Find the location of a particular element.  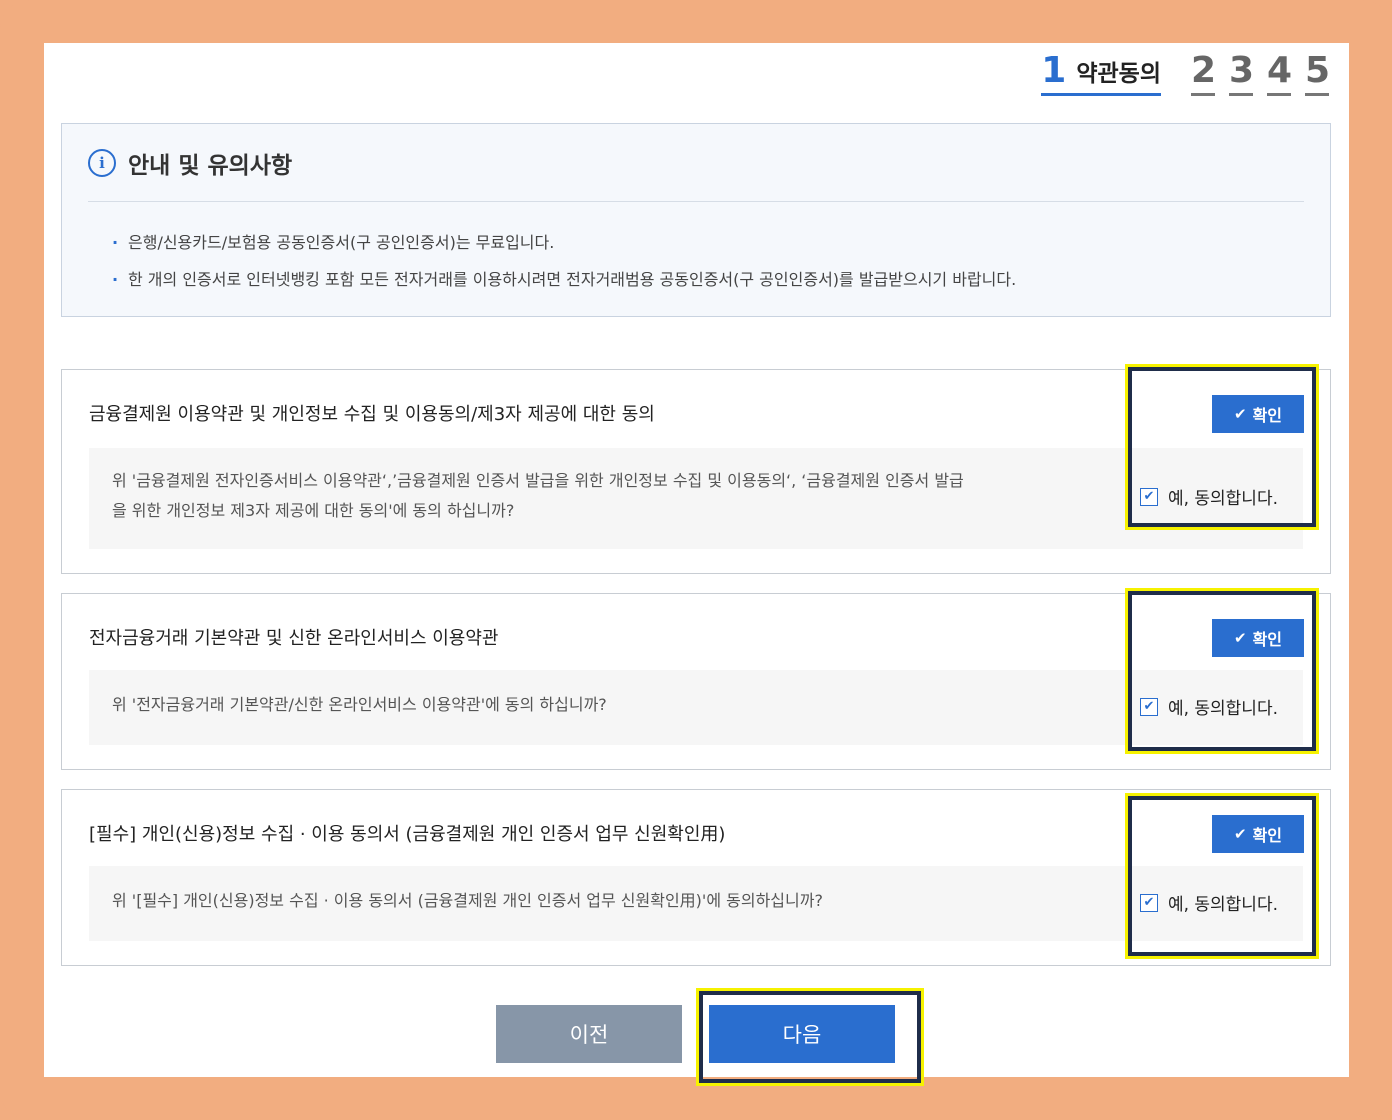

agreement-desc: 위 '전자금융거래 기본약관/신한 온라인서비스 이용약관'에 동의 하십니까? is located at coordinates (572, 705).